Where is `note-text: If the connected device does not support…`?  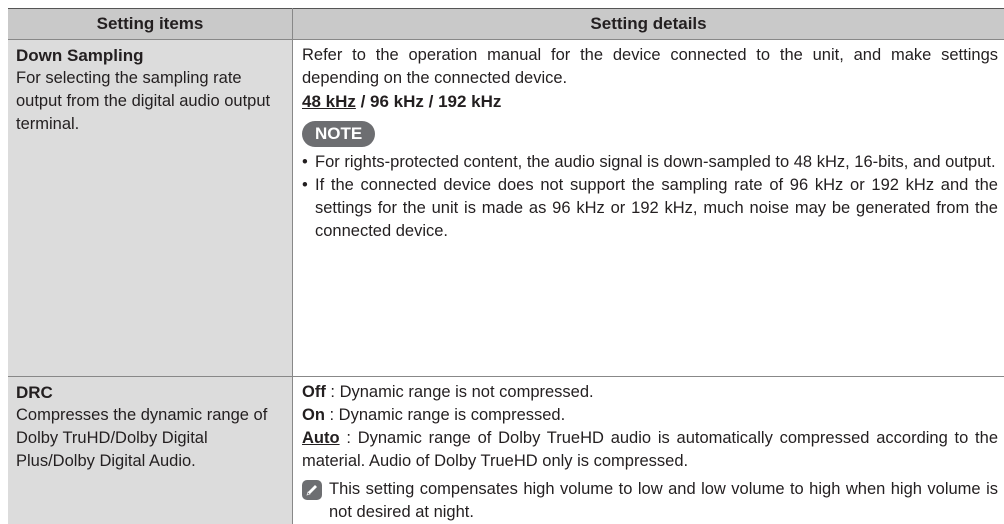 note-text: If the connected device does not support… is located at coordinates (656, 208).